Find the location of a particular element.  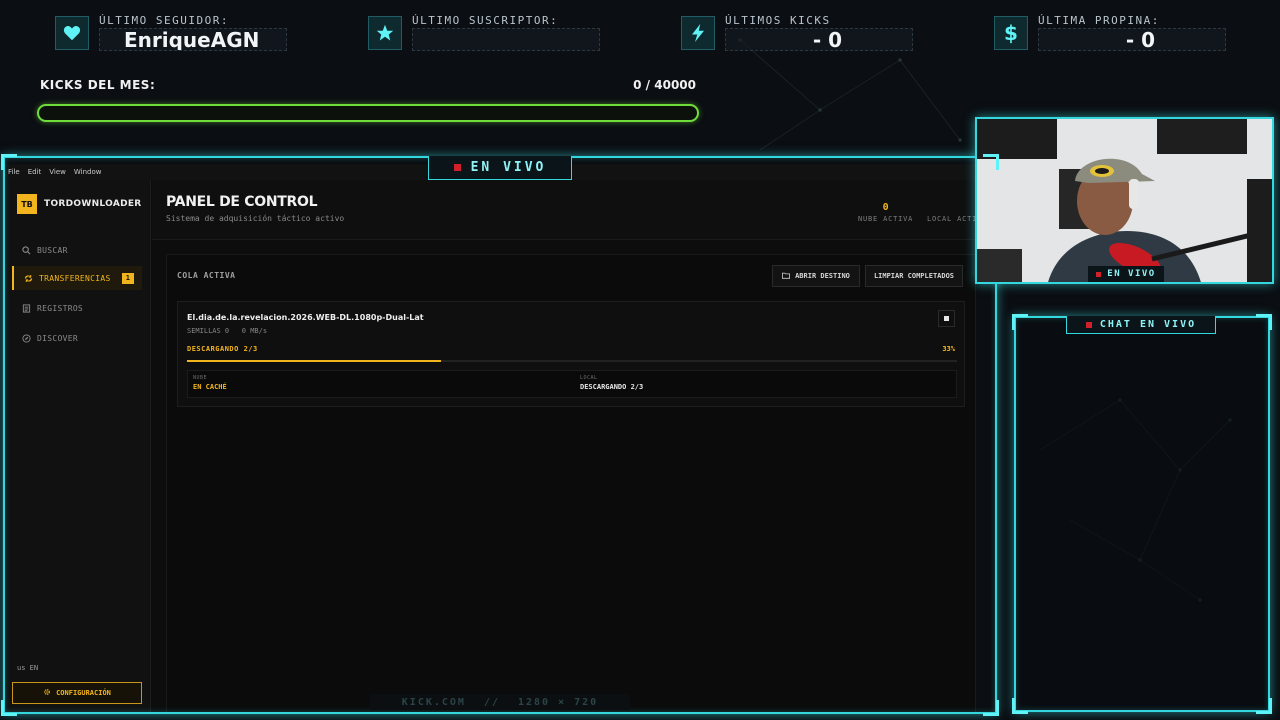

stat-value: EnriqueAGN is located at coordinates (193, 39).